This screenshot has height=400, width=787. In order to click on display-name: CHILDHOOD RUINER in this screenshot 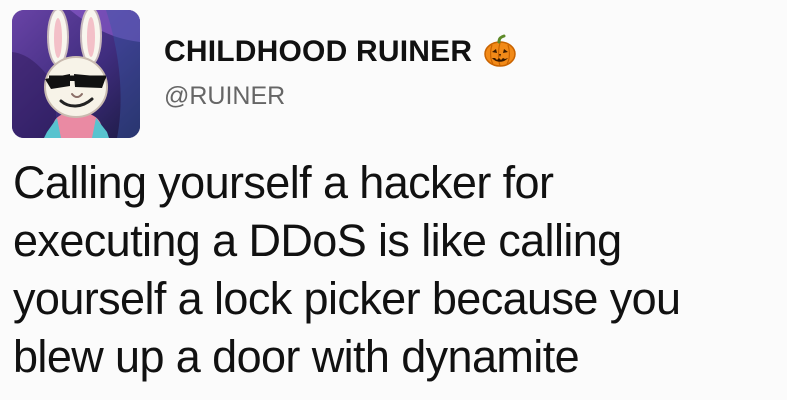, I will do `click(318, 52)`.